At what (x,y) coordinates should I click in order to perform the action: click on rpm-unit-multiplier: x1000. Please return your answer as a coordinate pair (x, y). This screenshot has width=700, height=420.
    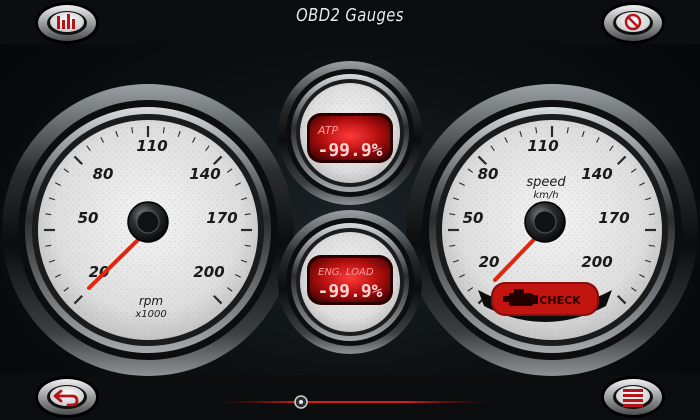
    Looking at the image, I should click on (150, 314).